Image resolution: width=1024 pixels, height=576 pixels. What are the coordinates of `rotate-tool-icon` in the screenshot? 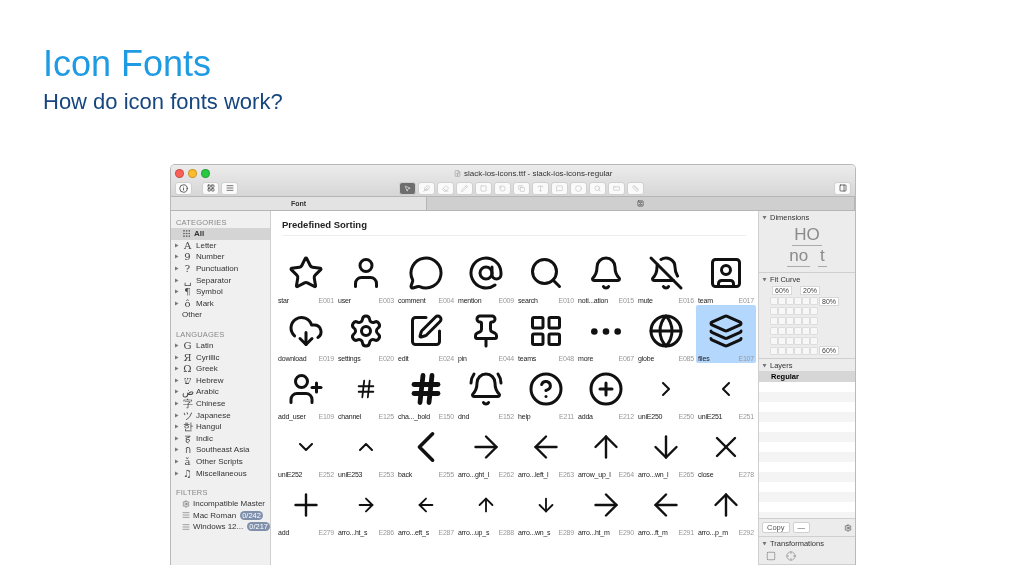 It's located at (502, 188).